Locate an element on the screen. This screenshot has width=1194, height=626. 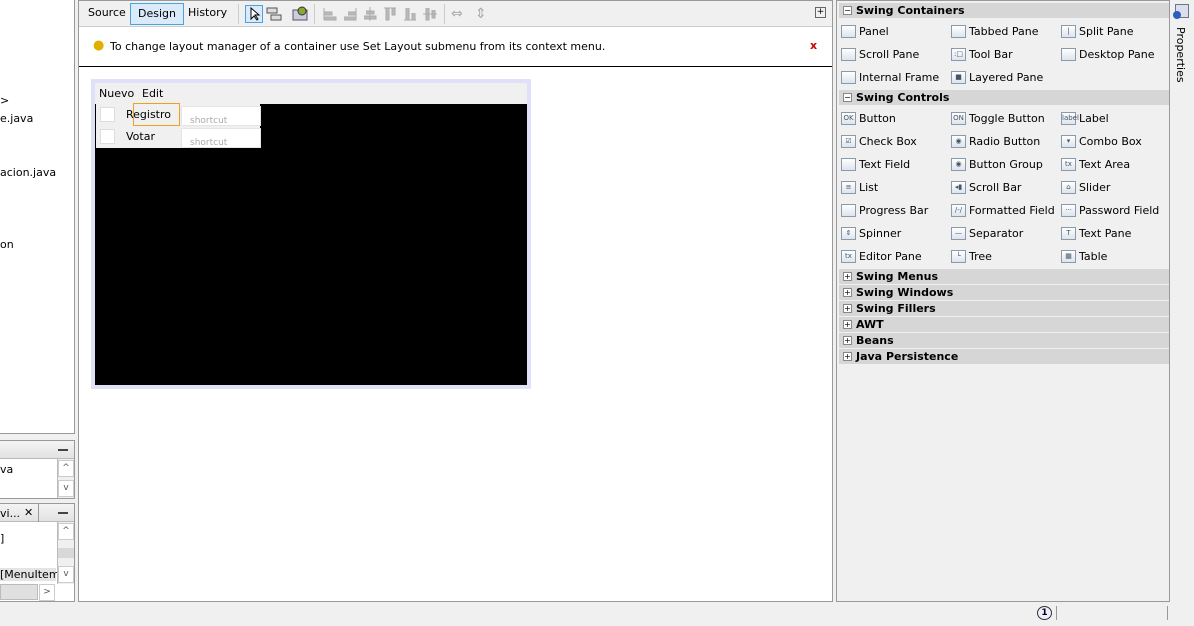
palette-category: + Swing Windows is located at coordinates (1004, 292).